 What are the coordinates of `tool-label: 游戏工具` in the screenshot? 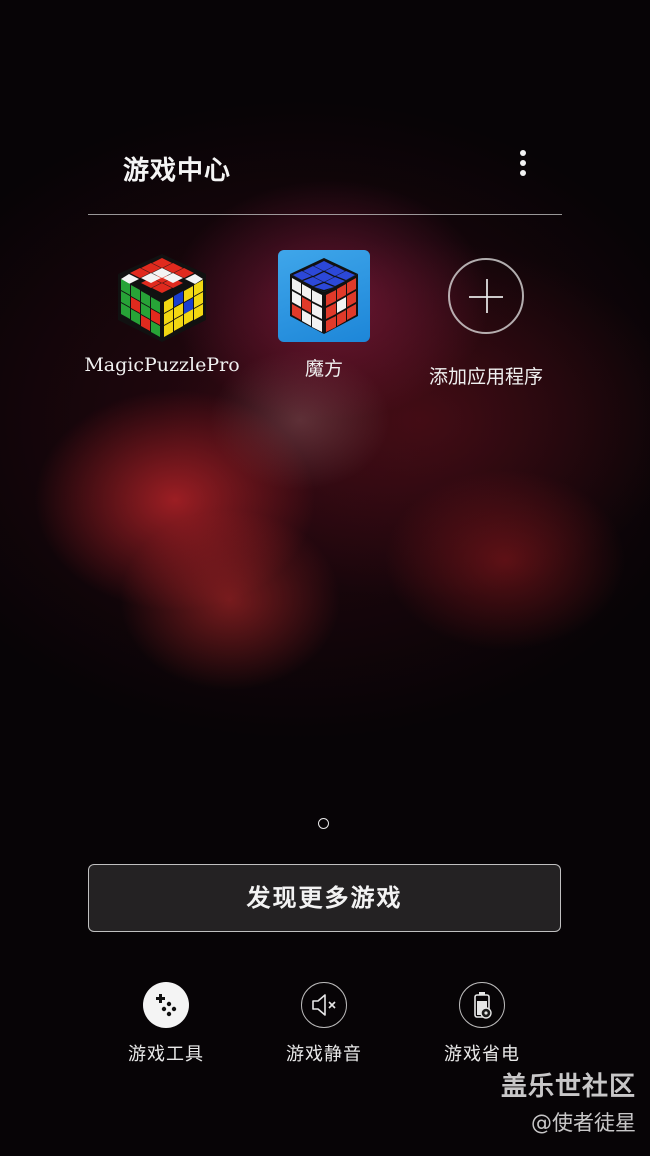 It's located at (166, 1054).